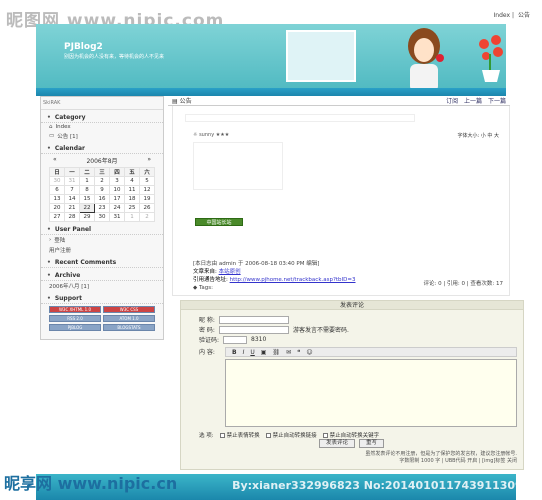 The image size is (542, 500). I want to click on chinaz-badge: 中国站长站, so click(219, 222).